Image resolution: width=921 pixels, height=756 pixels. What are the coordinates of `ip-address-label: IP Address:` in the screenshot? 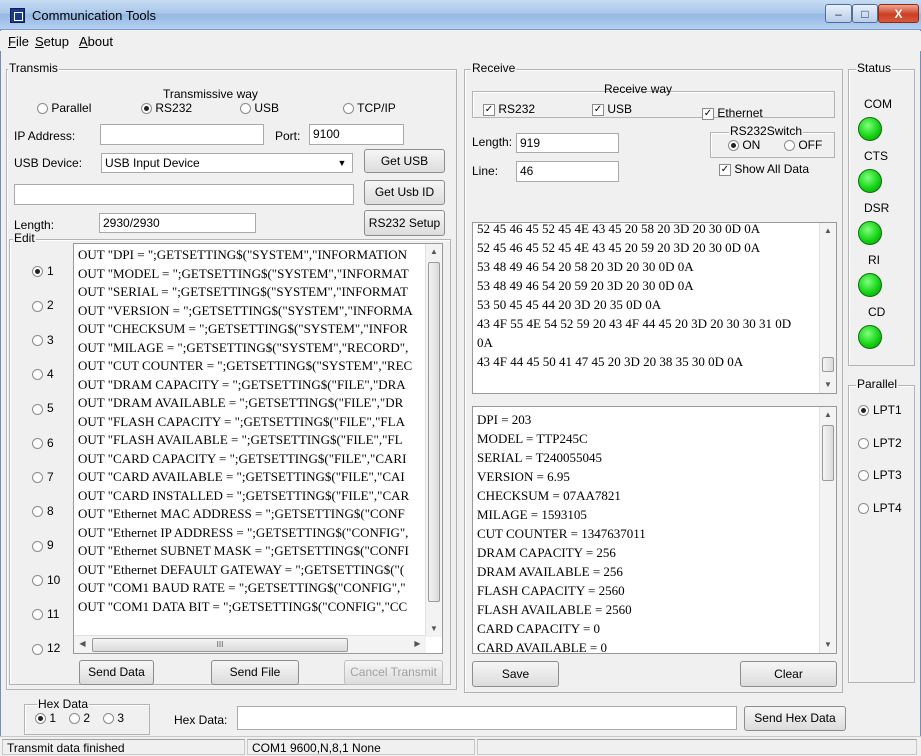 It's located at (45, 136).